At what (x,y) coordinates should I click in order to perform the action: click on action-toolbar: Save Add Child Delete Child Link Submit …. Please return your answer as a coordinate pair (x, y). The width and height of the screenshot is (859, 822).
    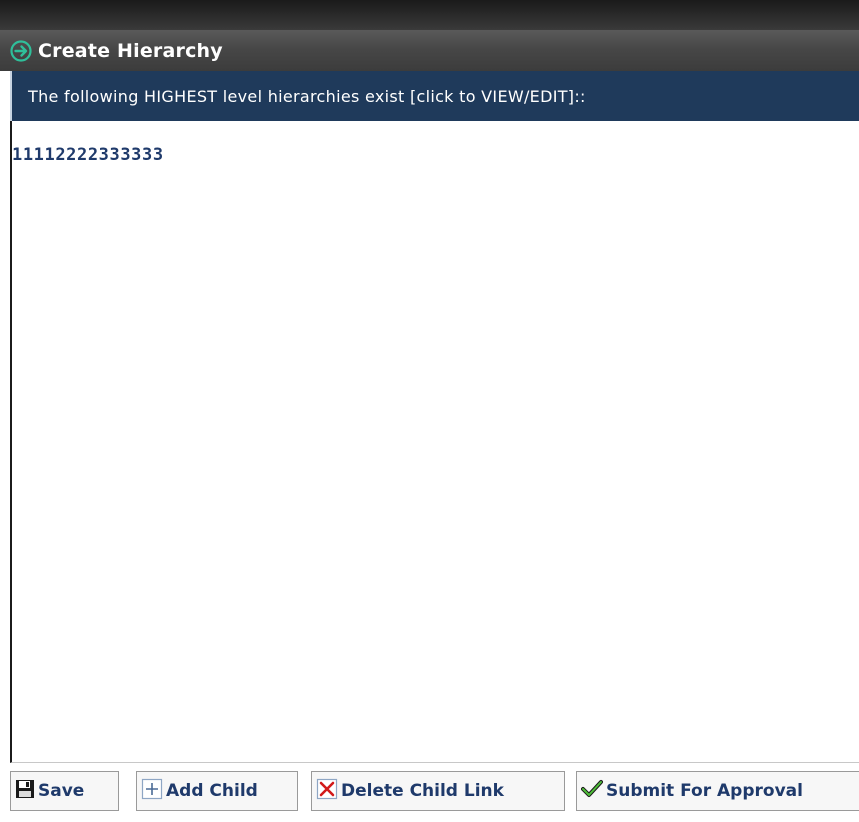
    Looking at the image, I should click on (434, 792).